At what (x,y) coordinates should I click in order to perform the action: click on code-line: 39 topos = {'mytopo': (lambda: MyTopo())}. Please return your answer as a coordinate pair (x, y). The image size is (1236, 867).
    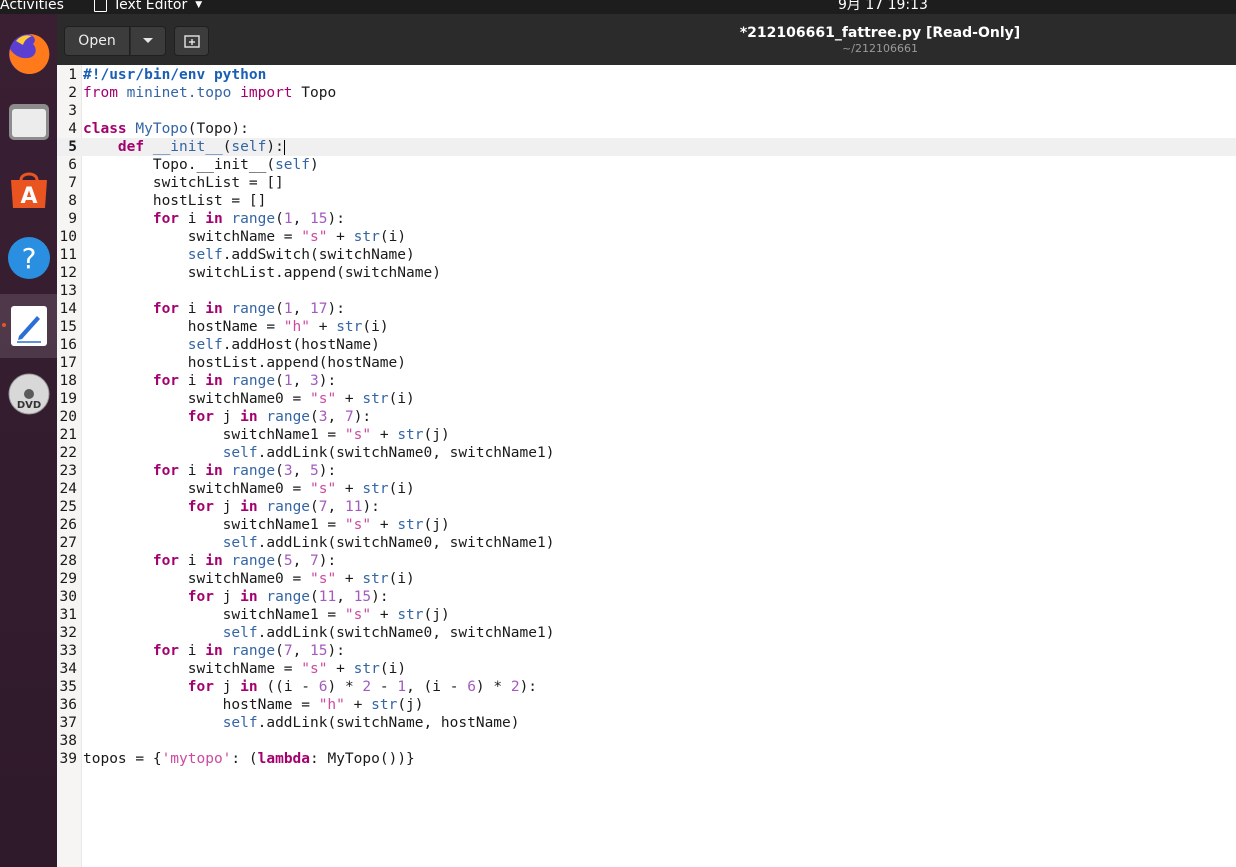
    Looking at the image, I should click on (646, 759).